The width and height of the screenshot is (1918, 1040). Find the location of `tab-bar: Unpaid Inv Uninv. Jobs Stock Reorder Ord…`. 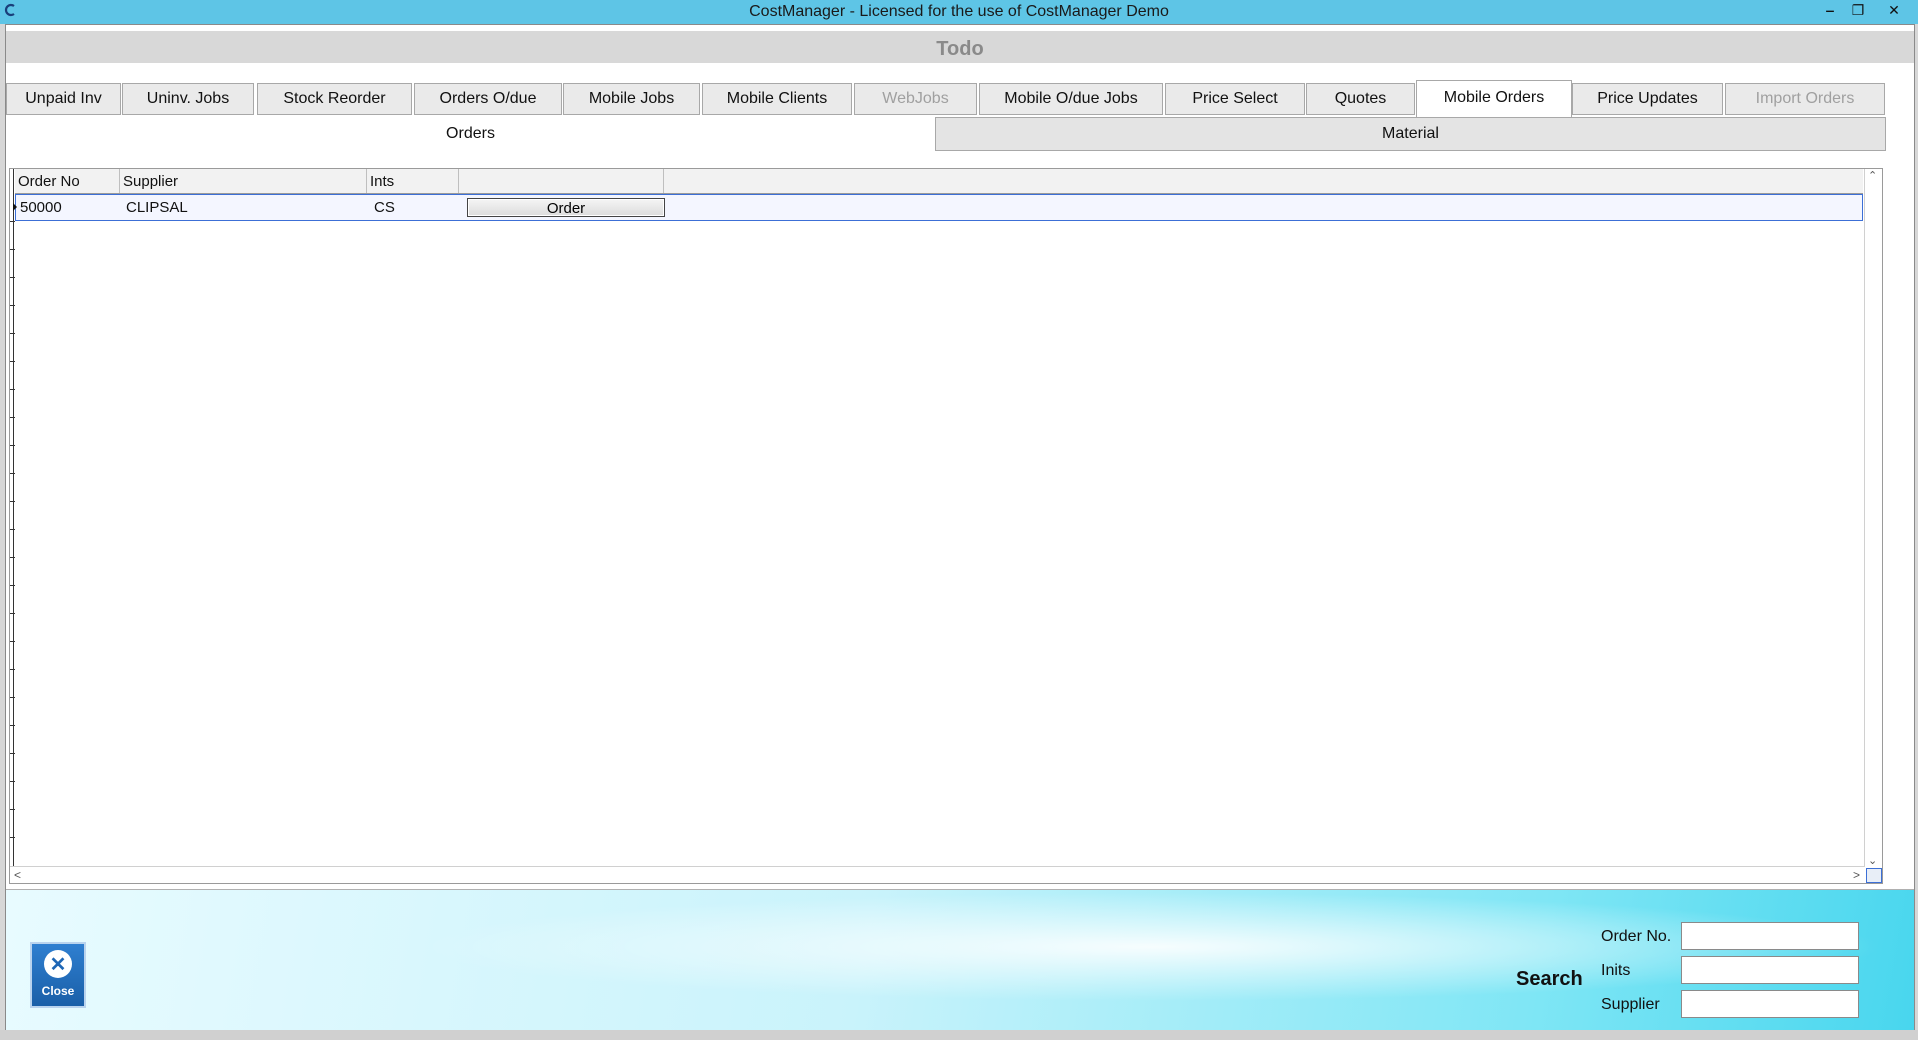

tab-bar: Unpaid Inv Uninv. Jobs Stock Reorder Ord… is located at coordinates (946, 98).